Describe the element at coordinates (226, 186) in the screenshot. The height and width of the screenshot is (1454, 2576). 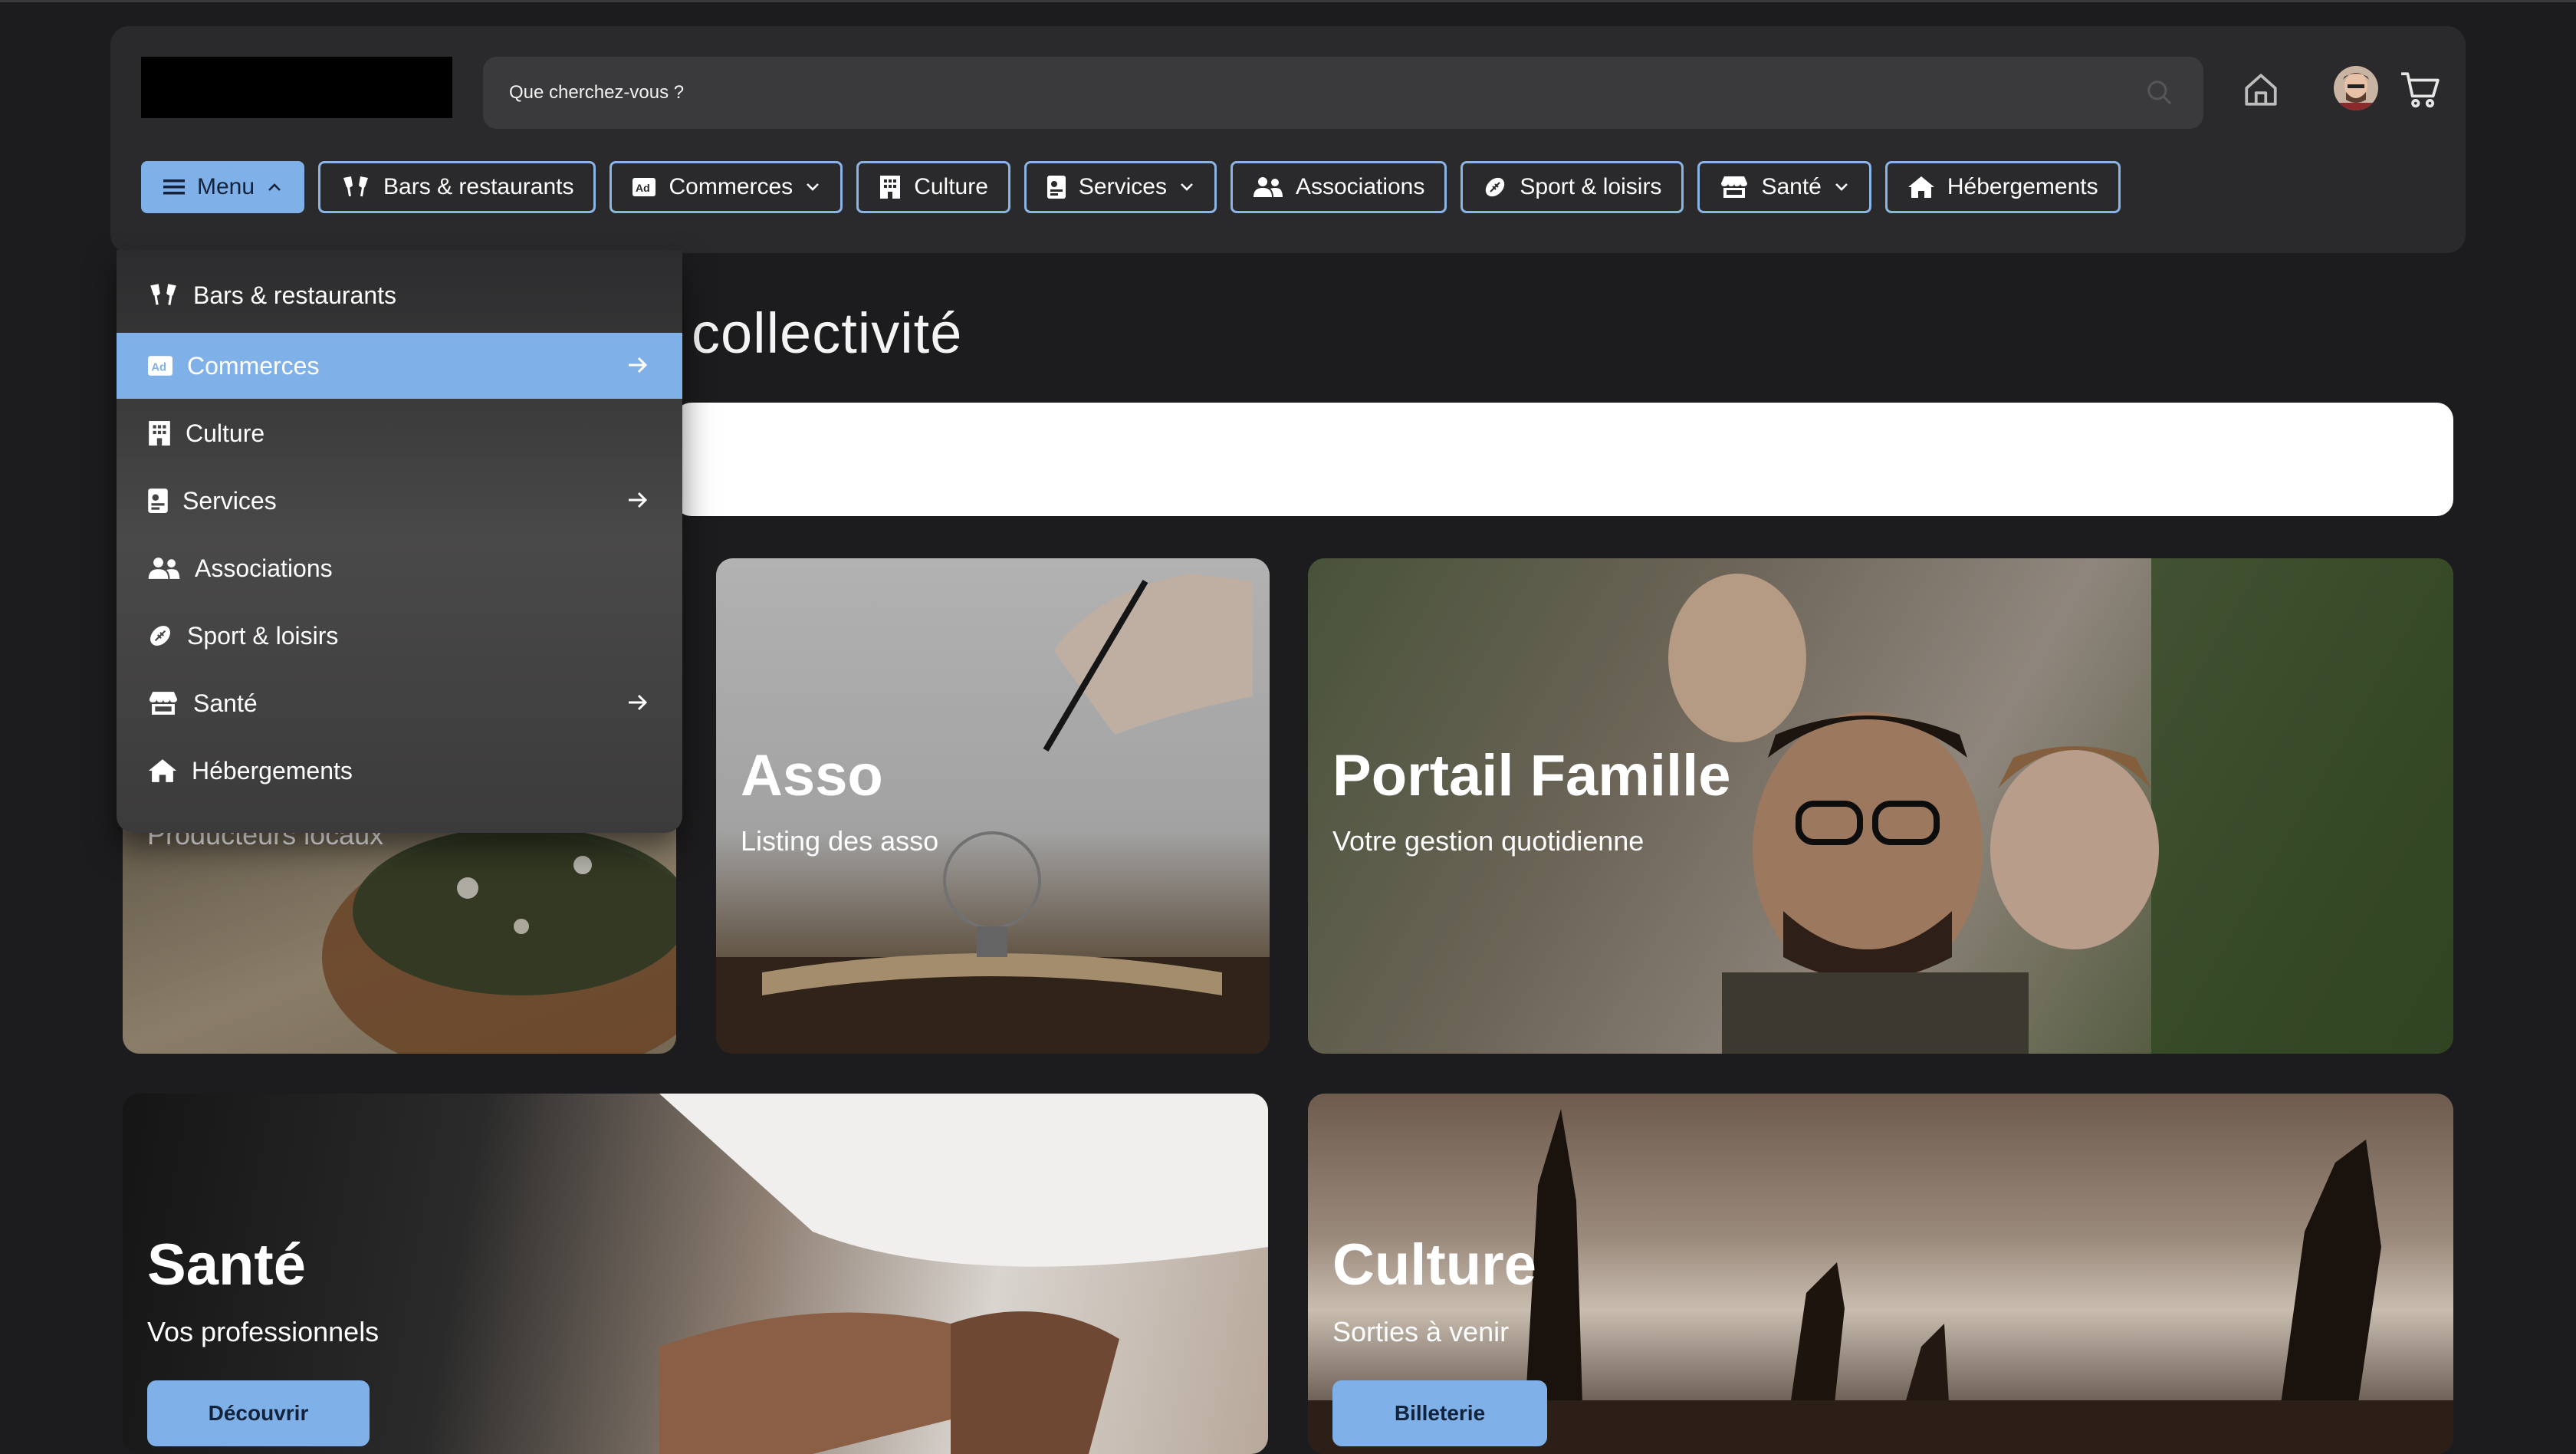
I see `menu-label: Menu` at that location.